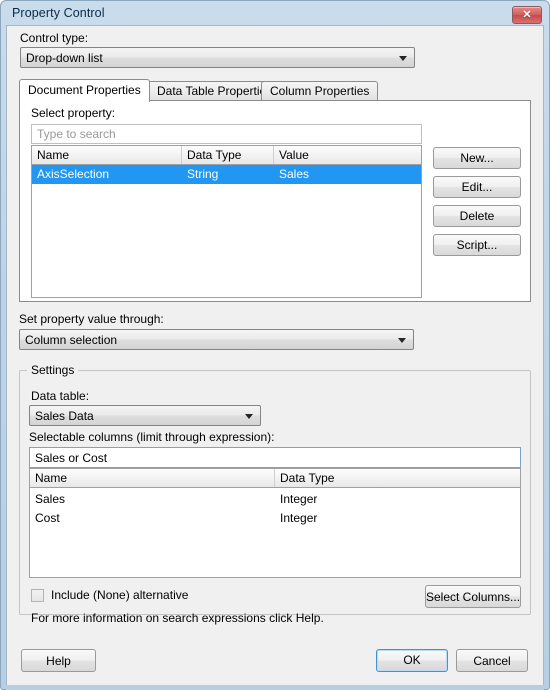 Image resolution: width=550 pixels, height=690 pixels. What do you see at coordinates (215, 91) in the screenshot?
I see `tab-label: Data Table Properties` at bounding box center [215, 91].